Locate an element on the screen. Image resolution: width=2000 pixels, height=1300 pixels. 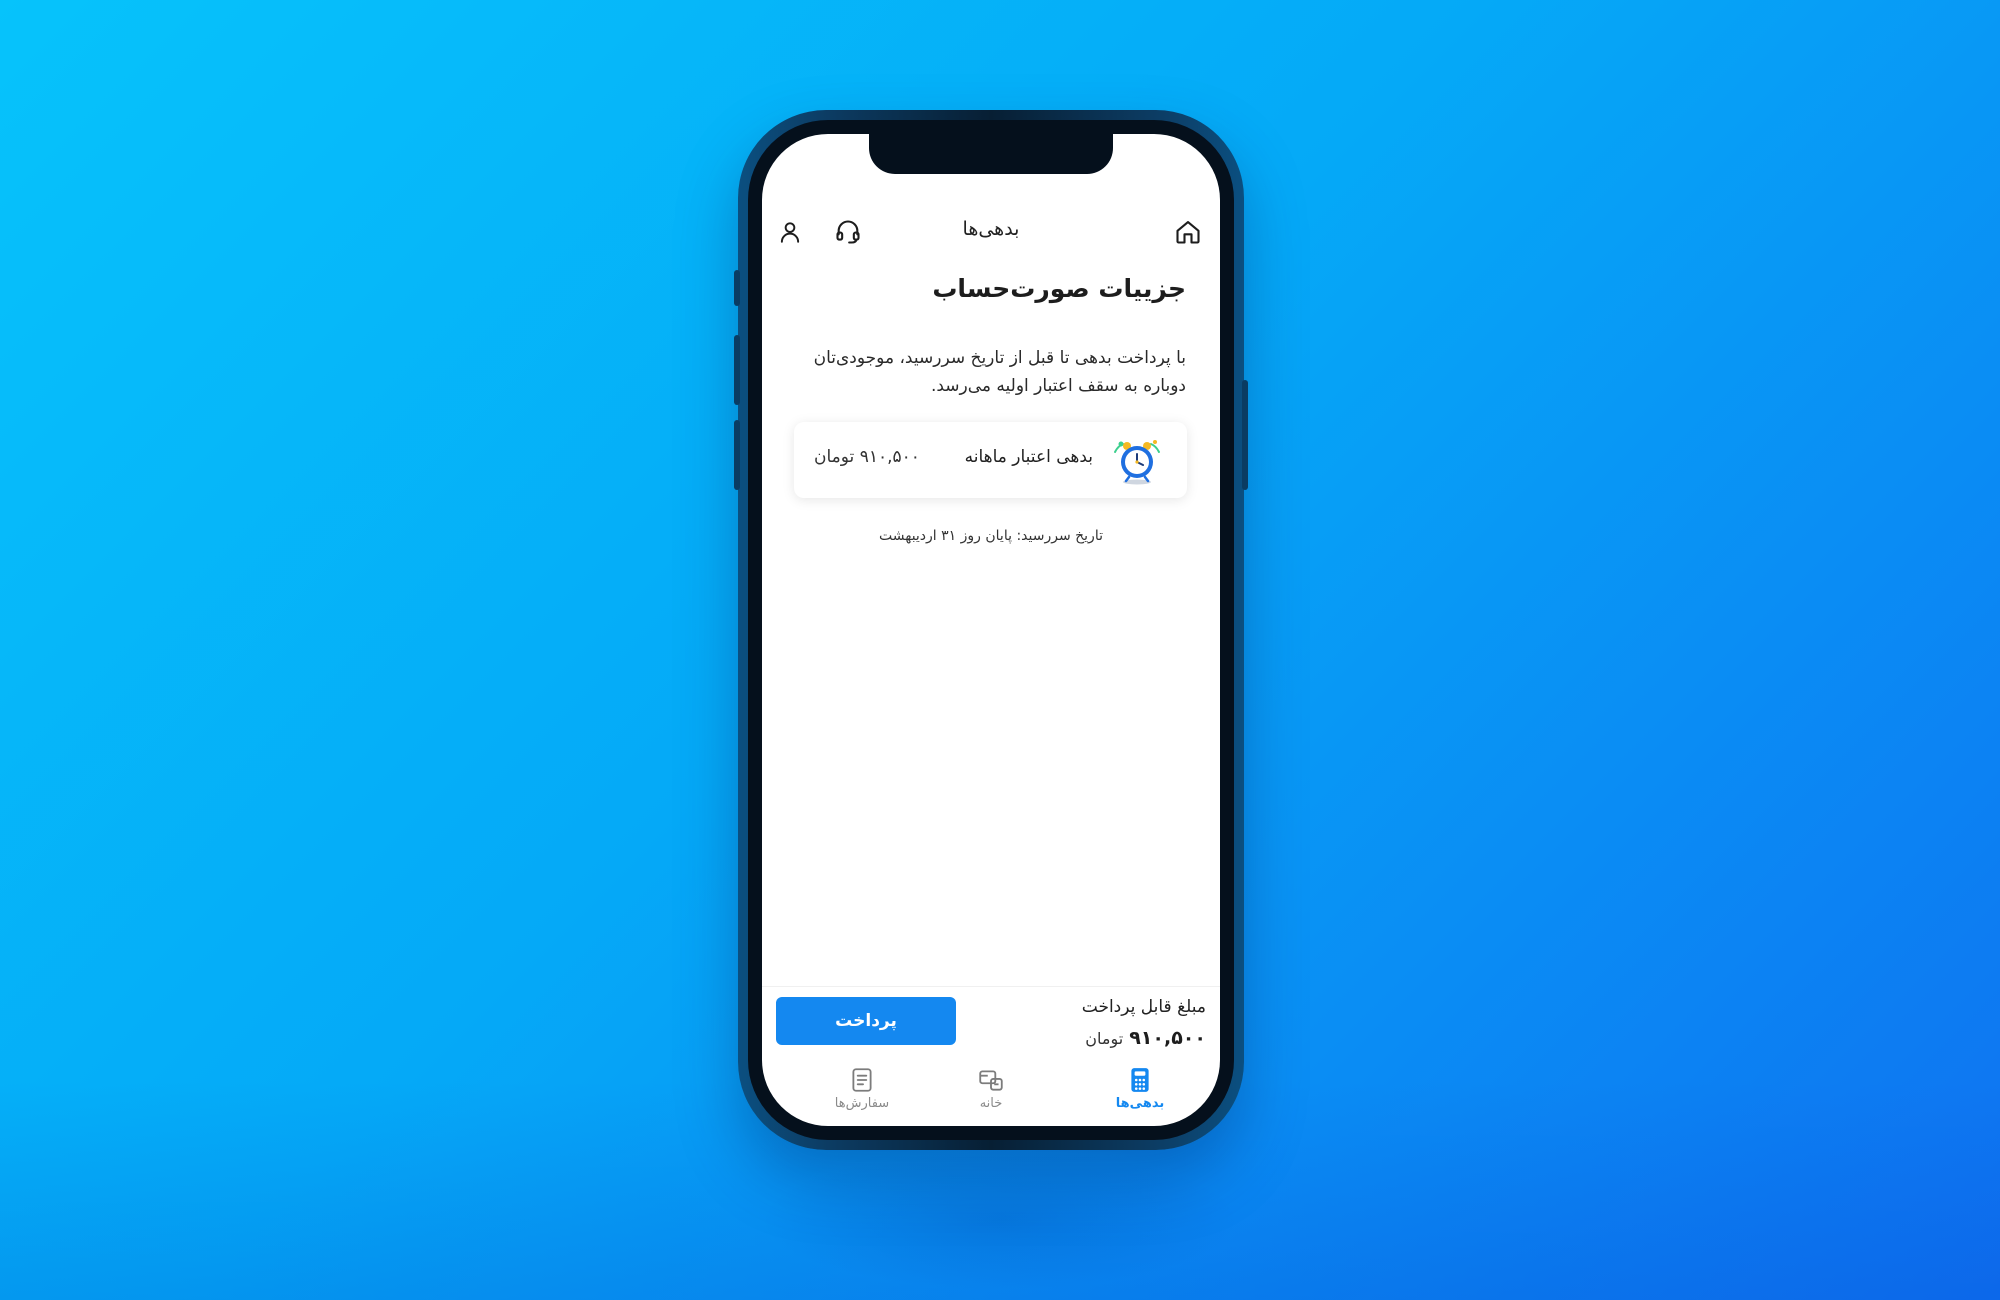
nav-item-orders: سفارش‌ها is located at coordinates (862, 1096).